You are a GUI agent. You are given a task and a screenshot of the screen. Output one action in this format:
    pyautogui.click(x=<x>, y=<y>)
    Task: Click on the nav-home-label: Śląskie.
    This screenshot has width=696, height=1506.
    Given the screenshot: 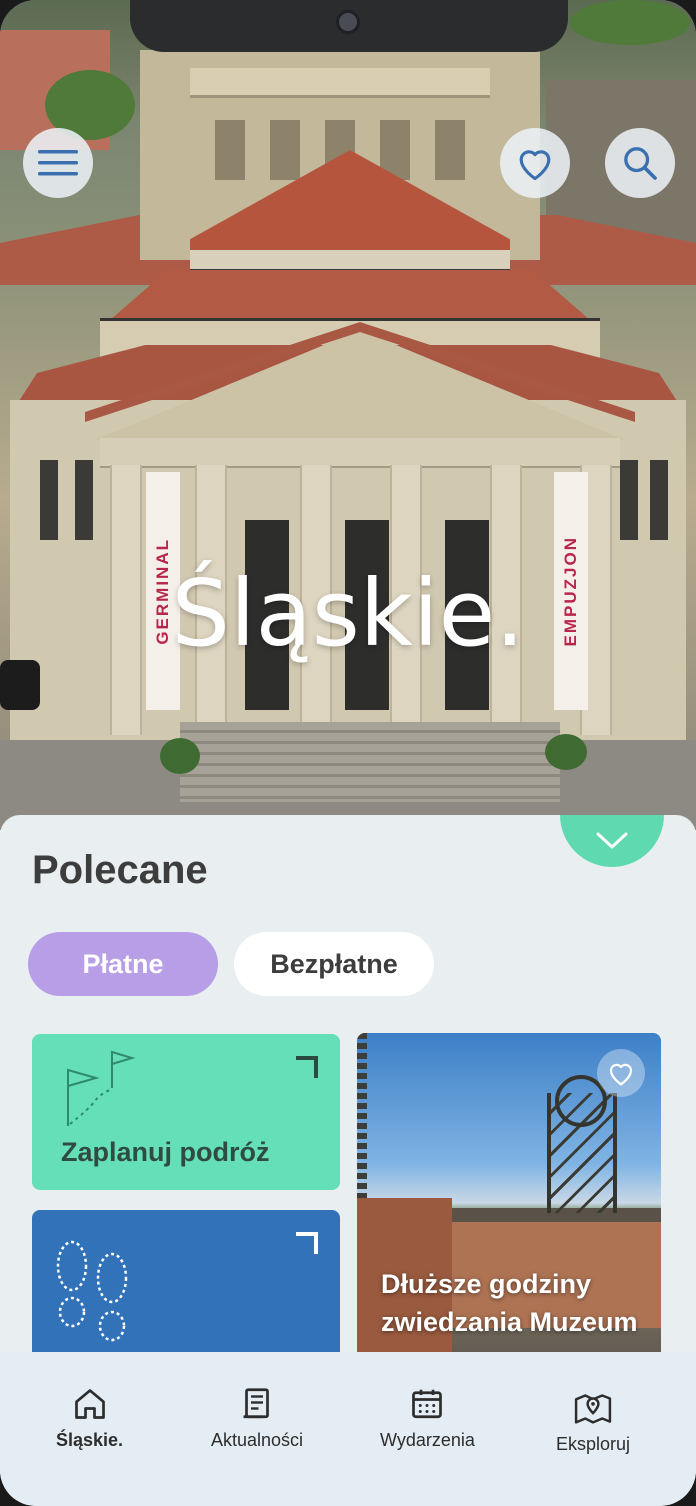 What is the action you would take?
    pyautogui.click(x=90, y=1440)
    